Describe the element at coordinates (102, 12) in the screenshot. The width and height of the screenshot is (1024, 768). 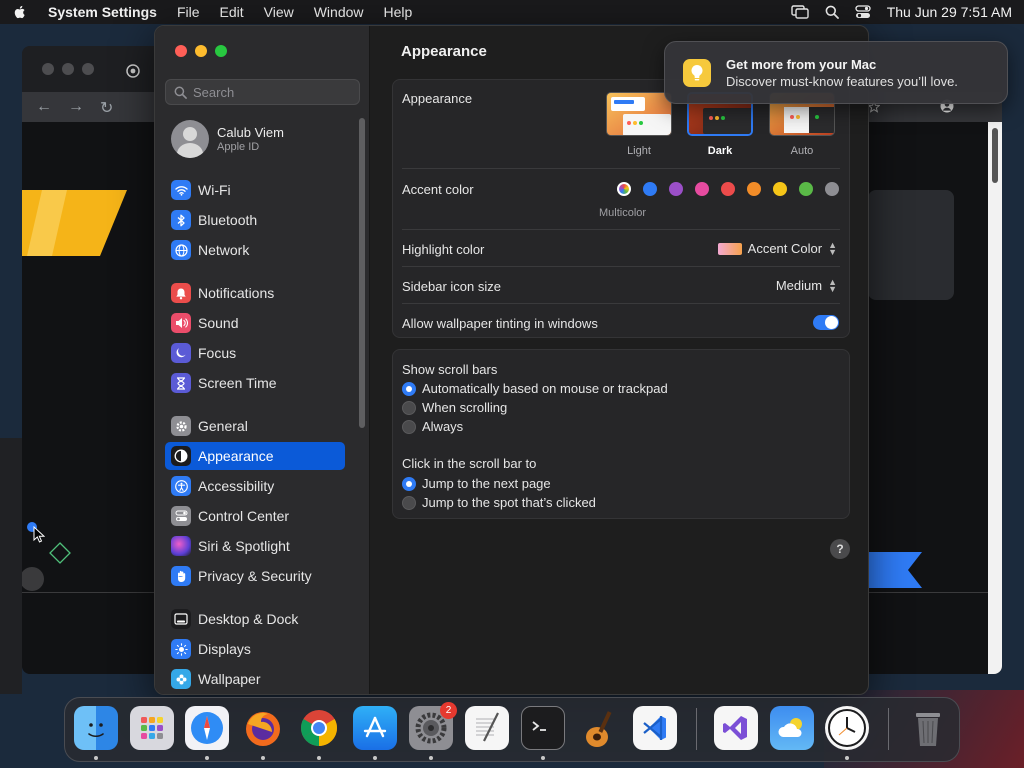
I see `app-name-menu: System Settings` at that location.